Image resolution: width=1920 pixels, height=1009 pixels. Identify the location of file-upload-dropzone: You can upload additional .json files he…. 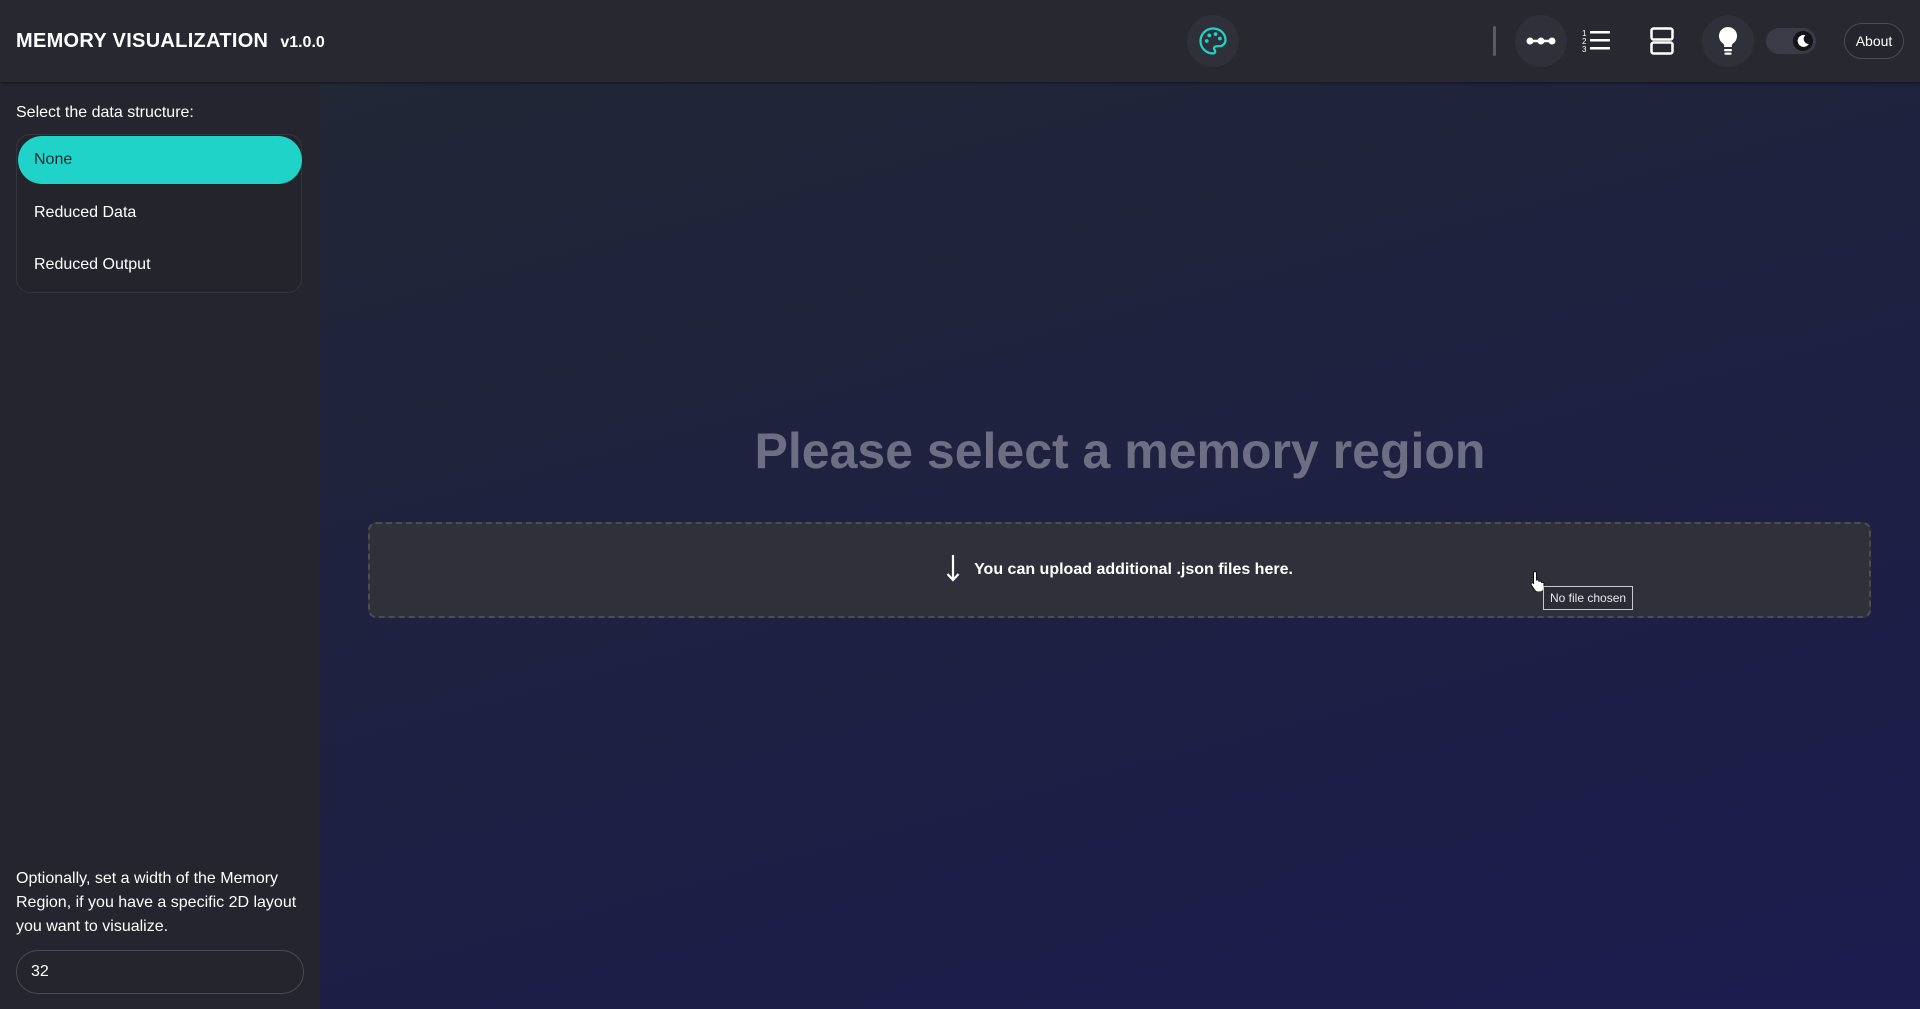
(1119, 570).